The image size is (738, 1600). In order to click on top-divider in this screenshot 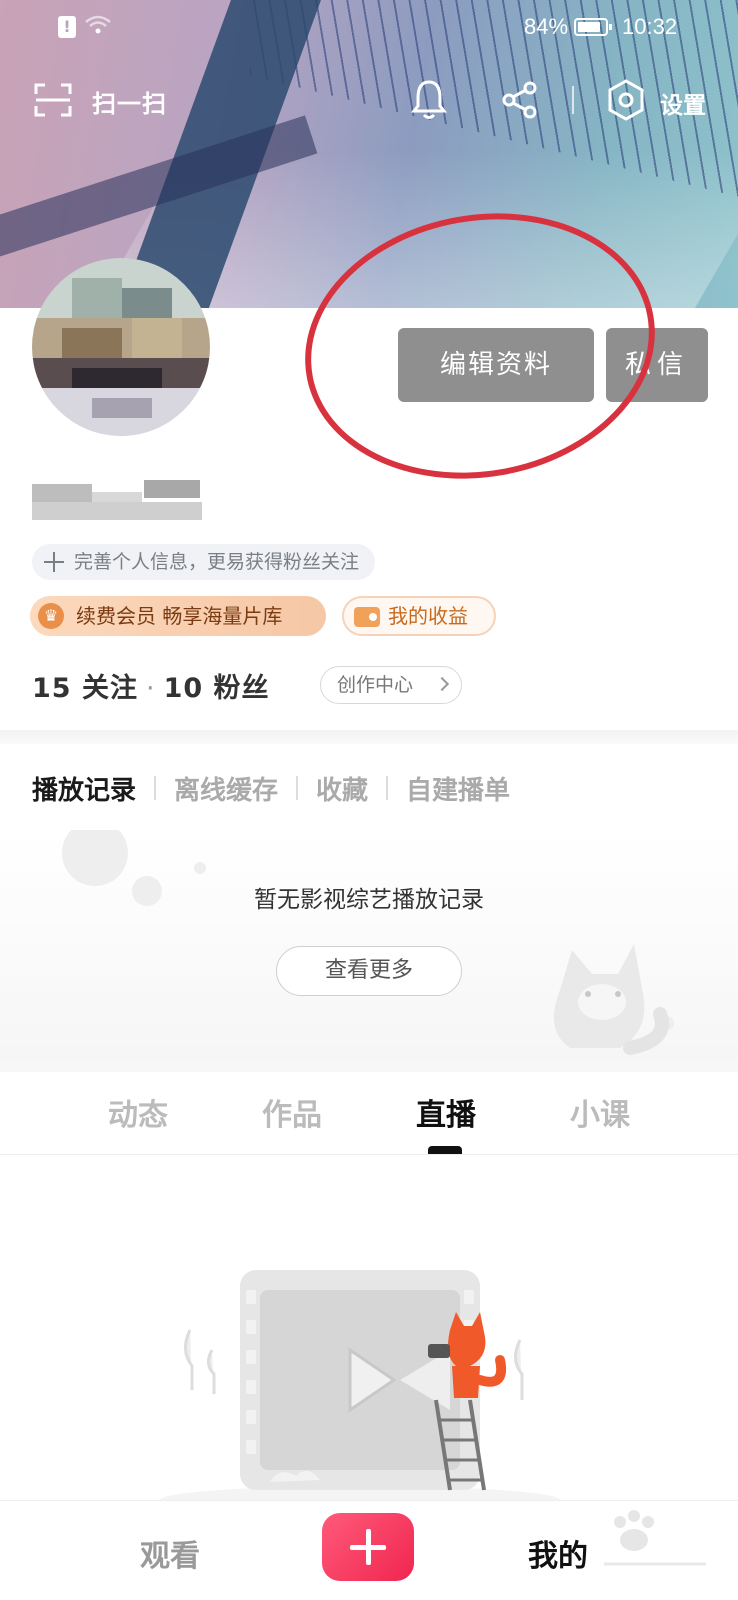, I will do `click(573, 100)`.